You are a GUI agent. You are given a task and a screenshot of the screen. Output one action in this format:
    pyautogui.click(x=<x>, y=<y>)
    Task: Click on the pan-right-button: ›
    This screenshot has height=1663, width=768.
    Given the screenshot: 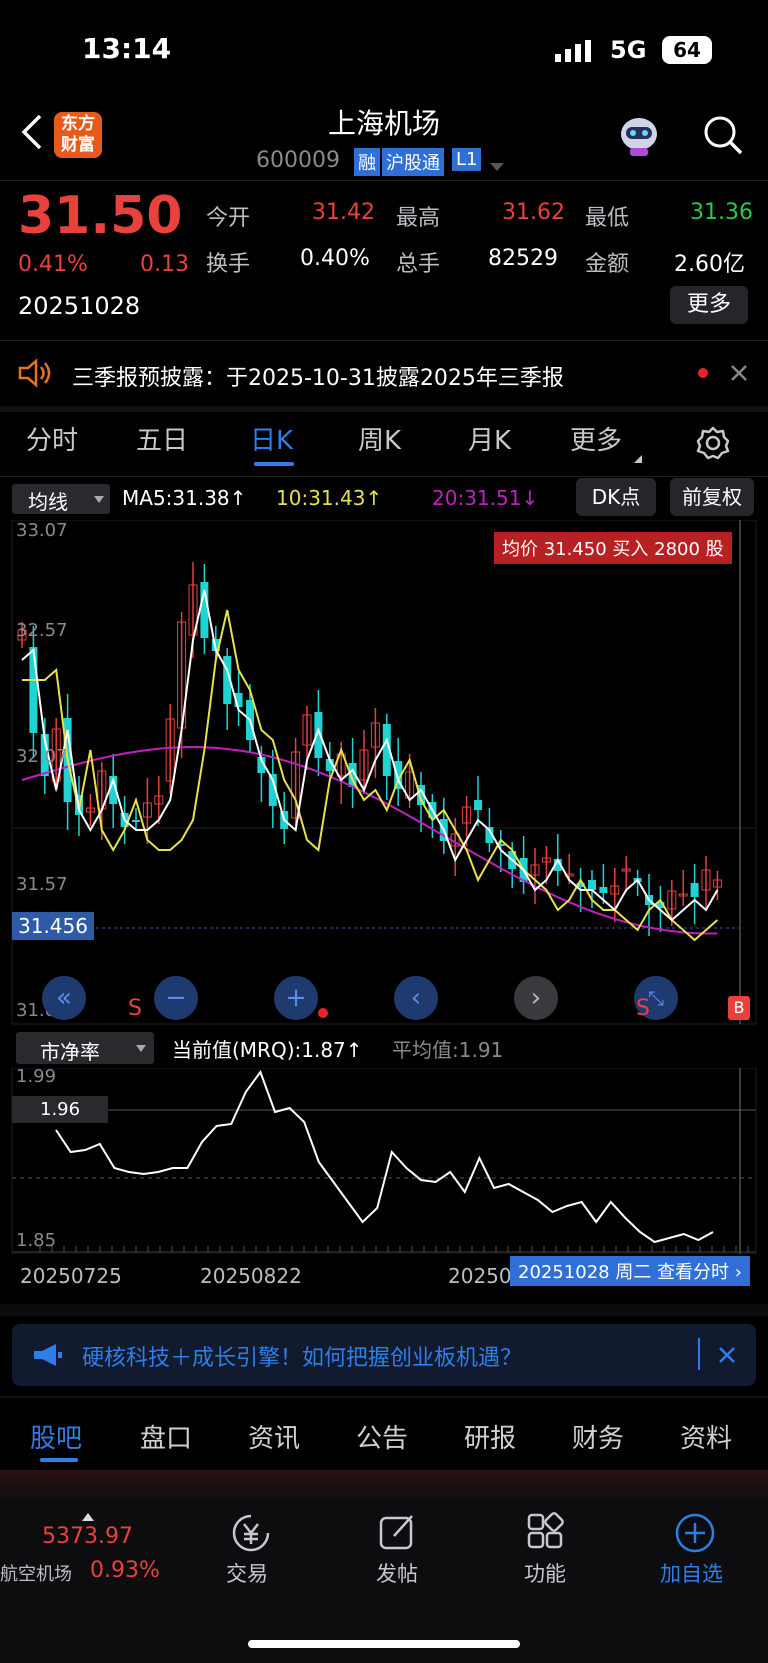 What is the action you would take?
    pyautogui.click(x=536, y=998)
    